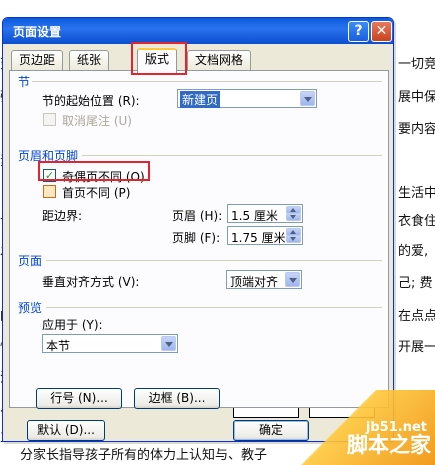 This screenshot has width=435, height=465. I want to click on section-start-select: 新建页, so click(247, 98).